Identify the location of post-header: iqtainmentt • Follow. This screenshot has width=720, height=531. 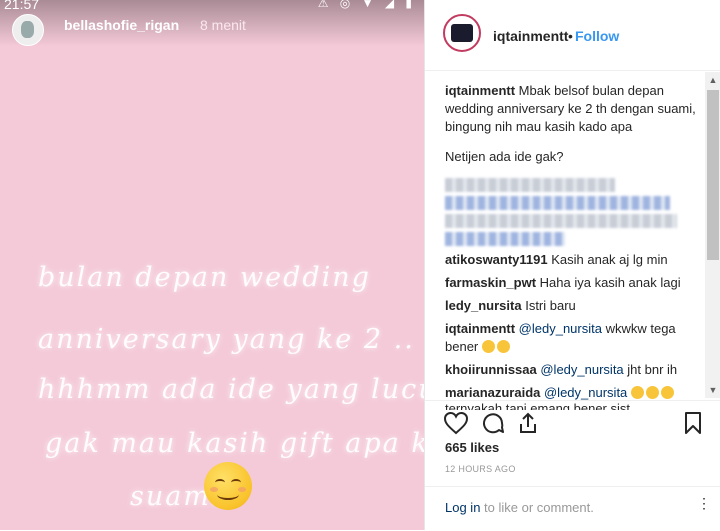
(572, 35).